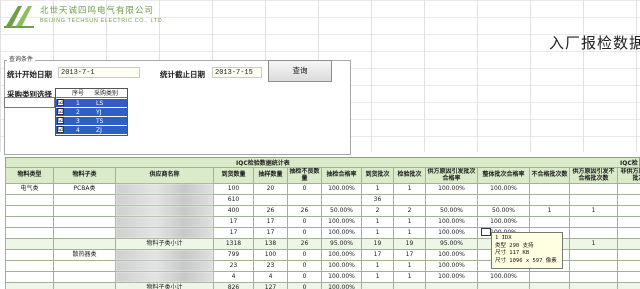 The height and width of the screenshot is (289, 640). I want to click on table-cell-arr: 400, so click(233, 211).